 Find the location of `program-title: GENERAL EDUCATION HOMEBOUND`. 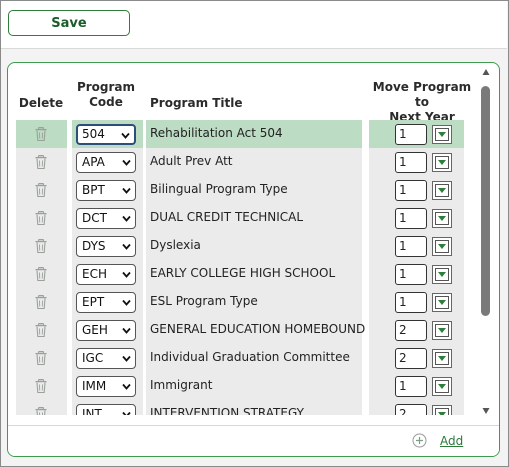

program-title: GENERAL EDUCATION HOMEBOUND is located at coordinates (258, 329).